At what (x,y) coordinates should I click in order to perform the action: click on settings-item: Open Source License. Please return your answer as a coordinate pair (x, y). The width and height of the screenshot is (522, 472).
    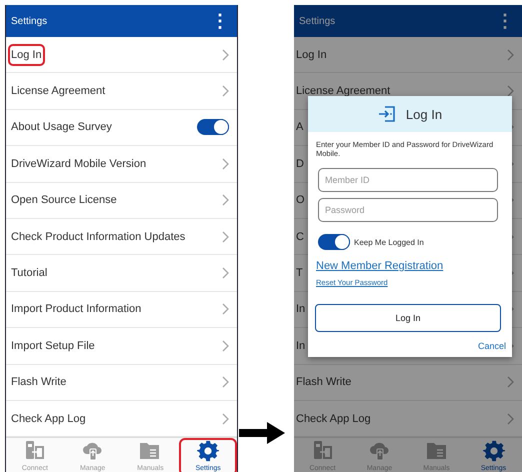
    Looking at the image, I should click on (121, 200).